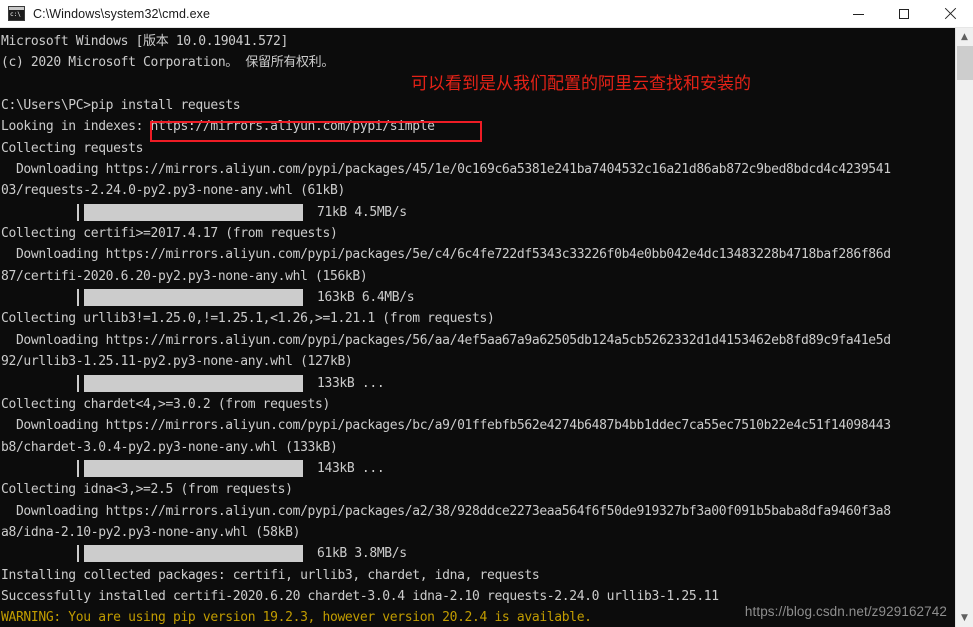 The width and height of the screenshot is (973, 627). I want to click on download-progress-row: 163kB 6.4MB/s, so click(478, 297).